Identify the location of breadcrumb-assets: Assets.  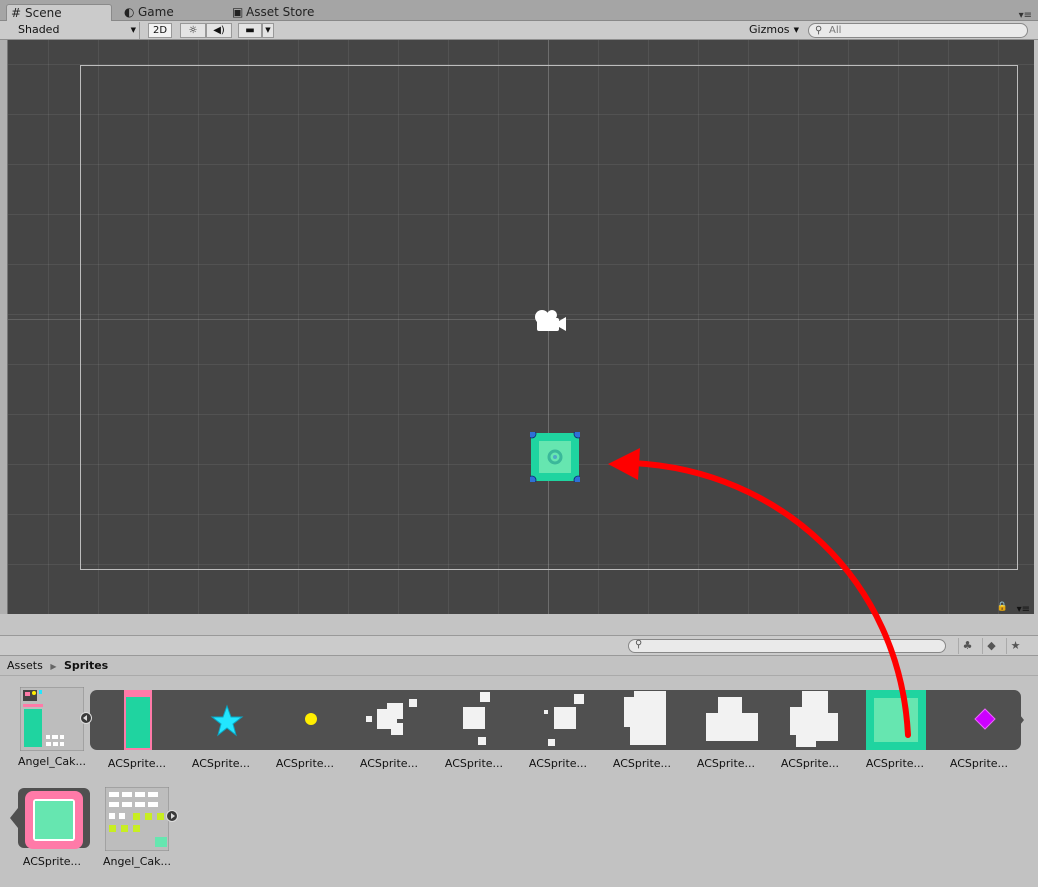
(25, 665).